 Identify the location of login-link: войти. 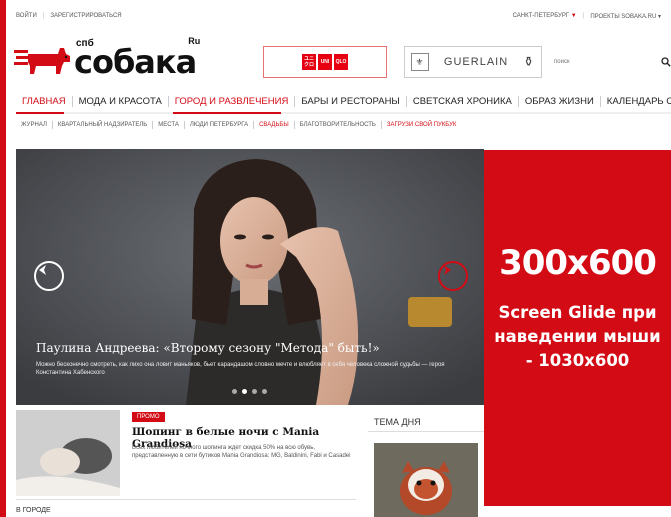
(26, 16).